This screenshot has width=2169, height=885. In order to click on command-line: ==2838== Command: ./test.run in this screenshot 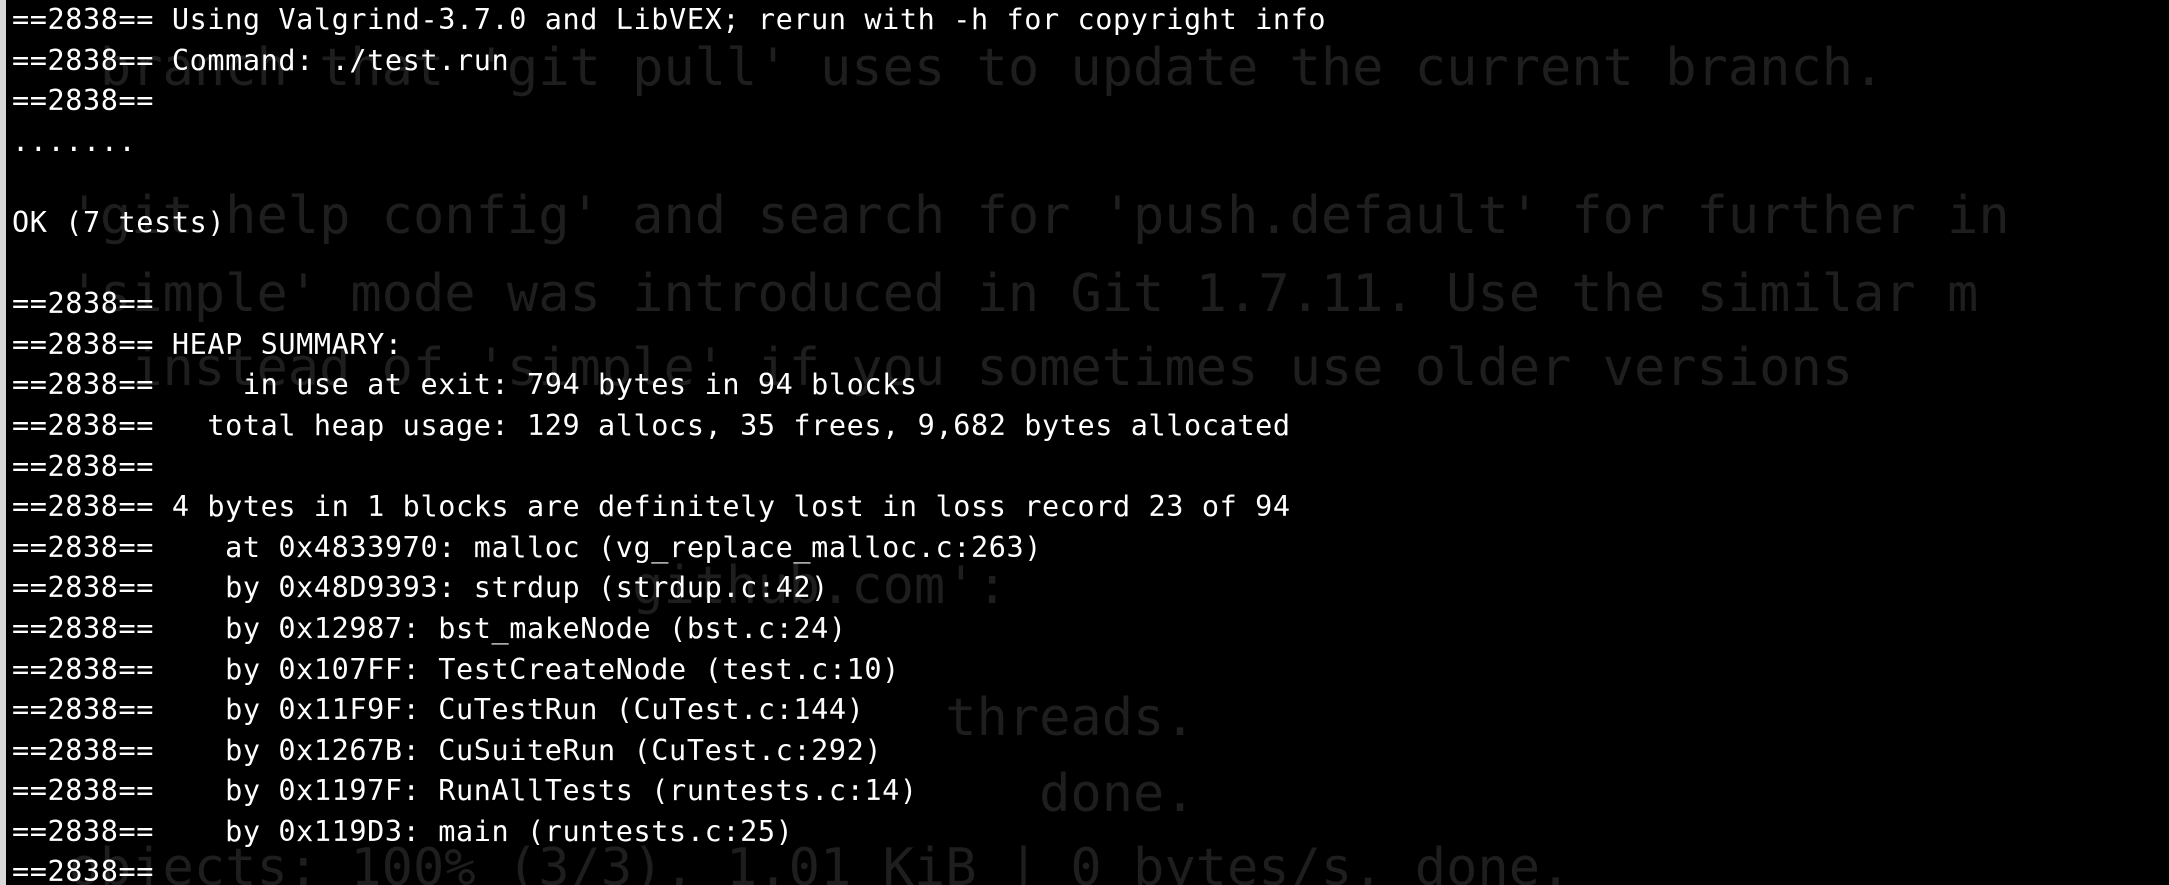, I will do `click(261, 60)`.